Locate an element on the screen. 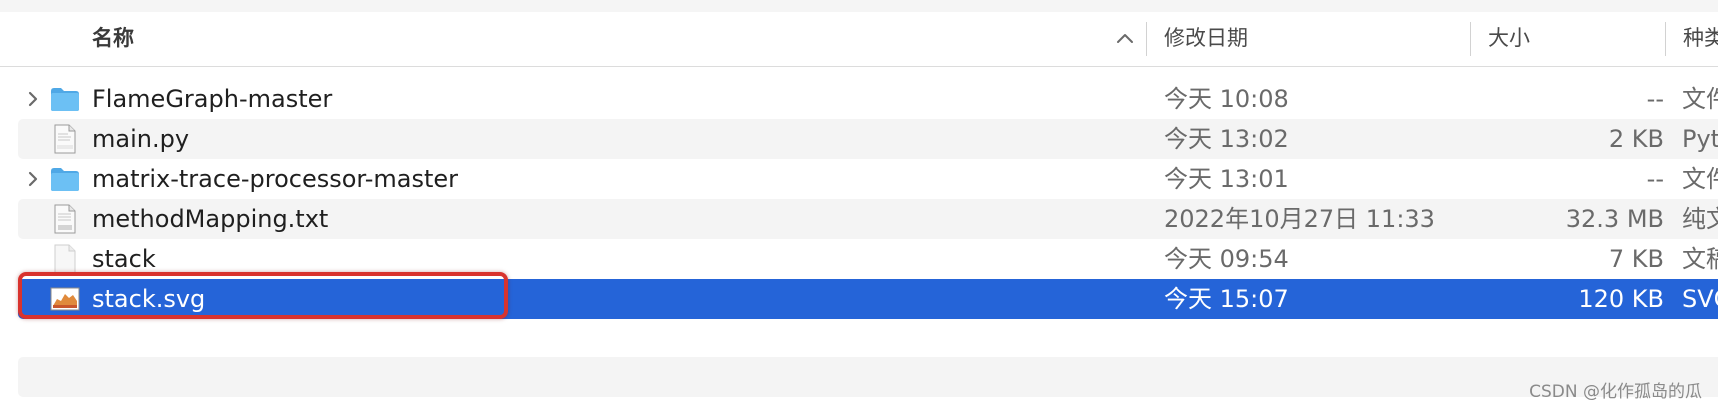  file-size: 120 KB is located at coordinates (1621, 299).